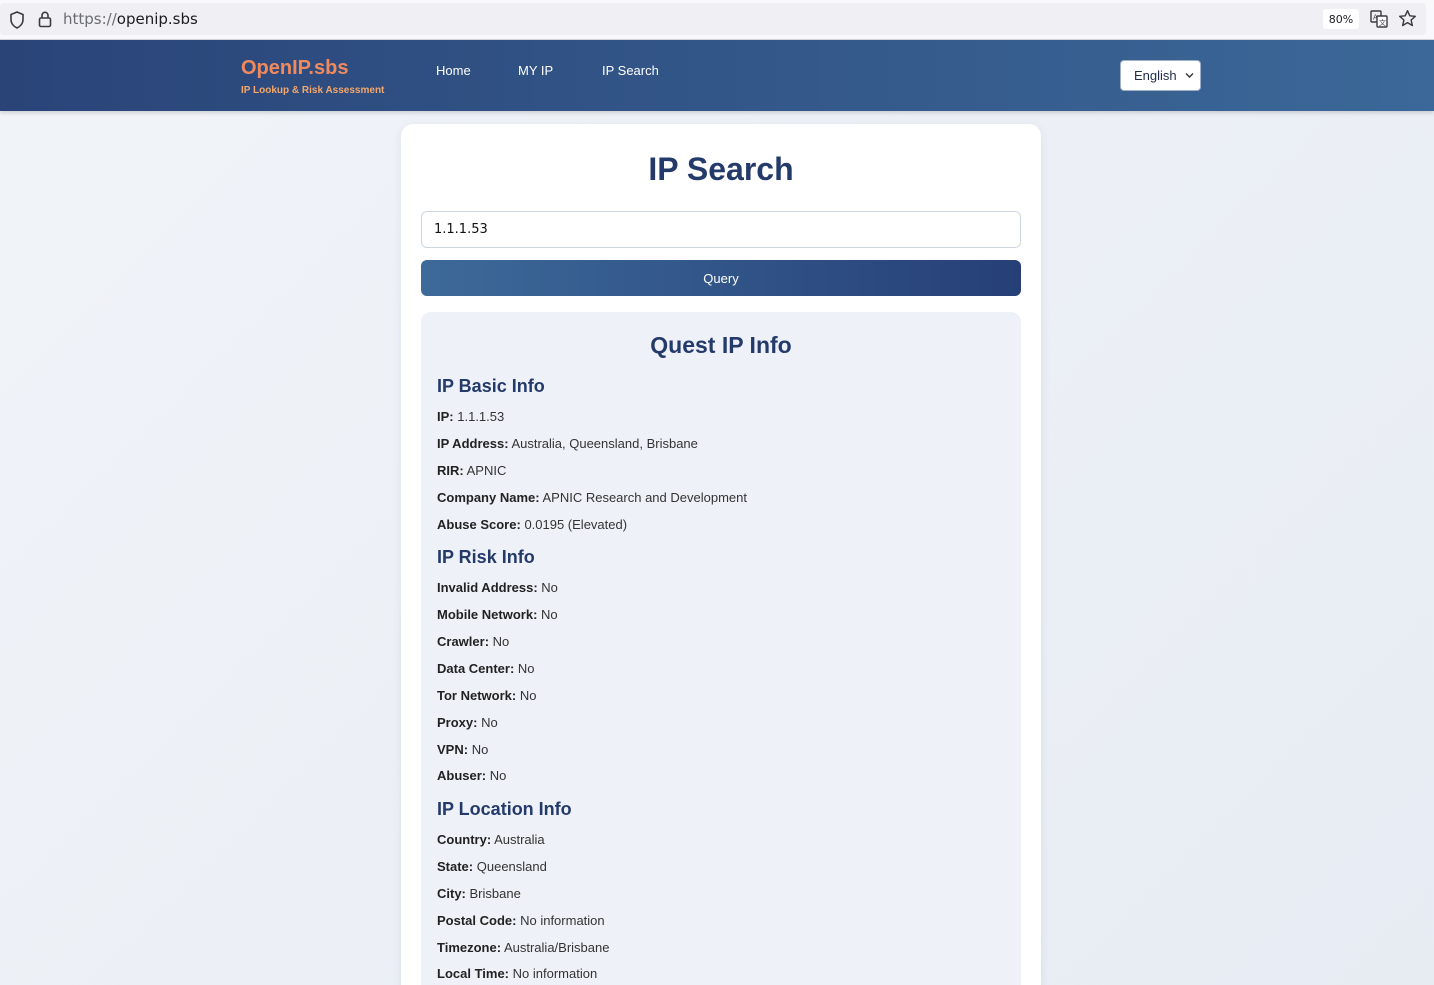 This screenshot has height=985, width=1434. I want to click on translate-icon: A 文, so click(1379, 19).